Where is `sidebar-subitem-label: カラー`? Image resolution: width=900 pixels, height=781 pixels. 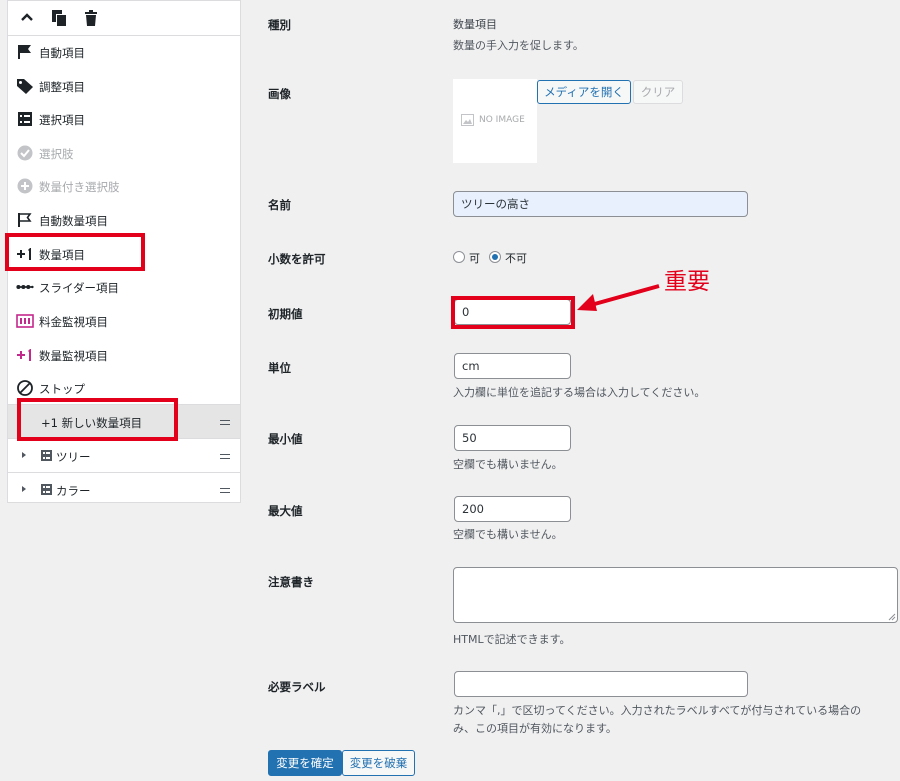 sidebar-subitem-label: カラー is located at coordinates (73, 491).